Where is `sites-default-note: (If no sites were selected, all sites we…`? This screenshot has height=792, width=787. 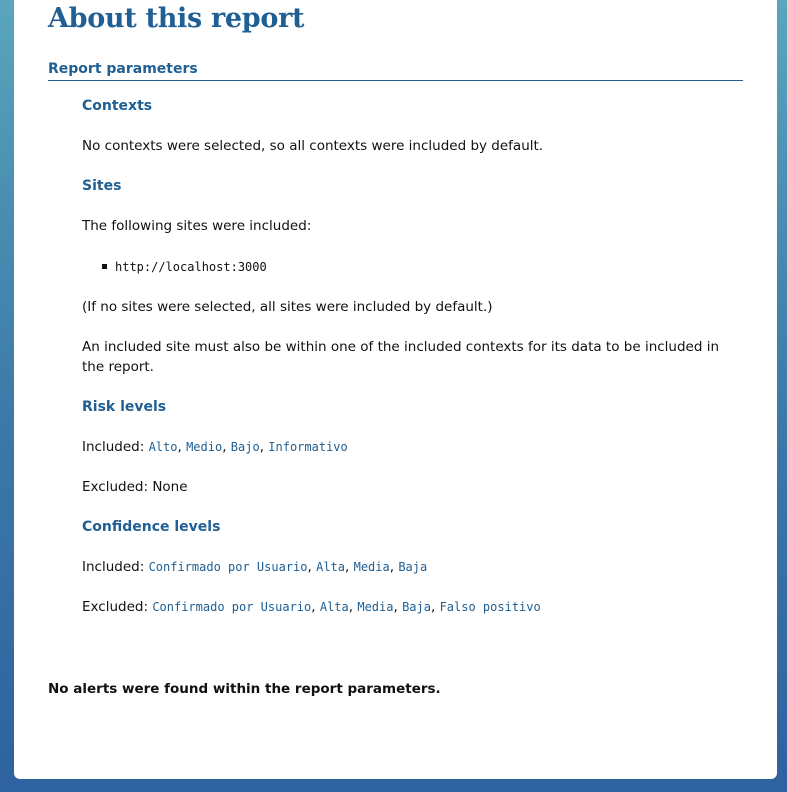 sites-default-note: (If no sites were selected, all sites we… is located at coordinates (287, 307).